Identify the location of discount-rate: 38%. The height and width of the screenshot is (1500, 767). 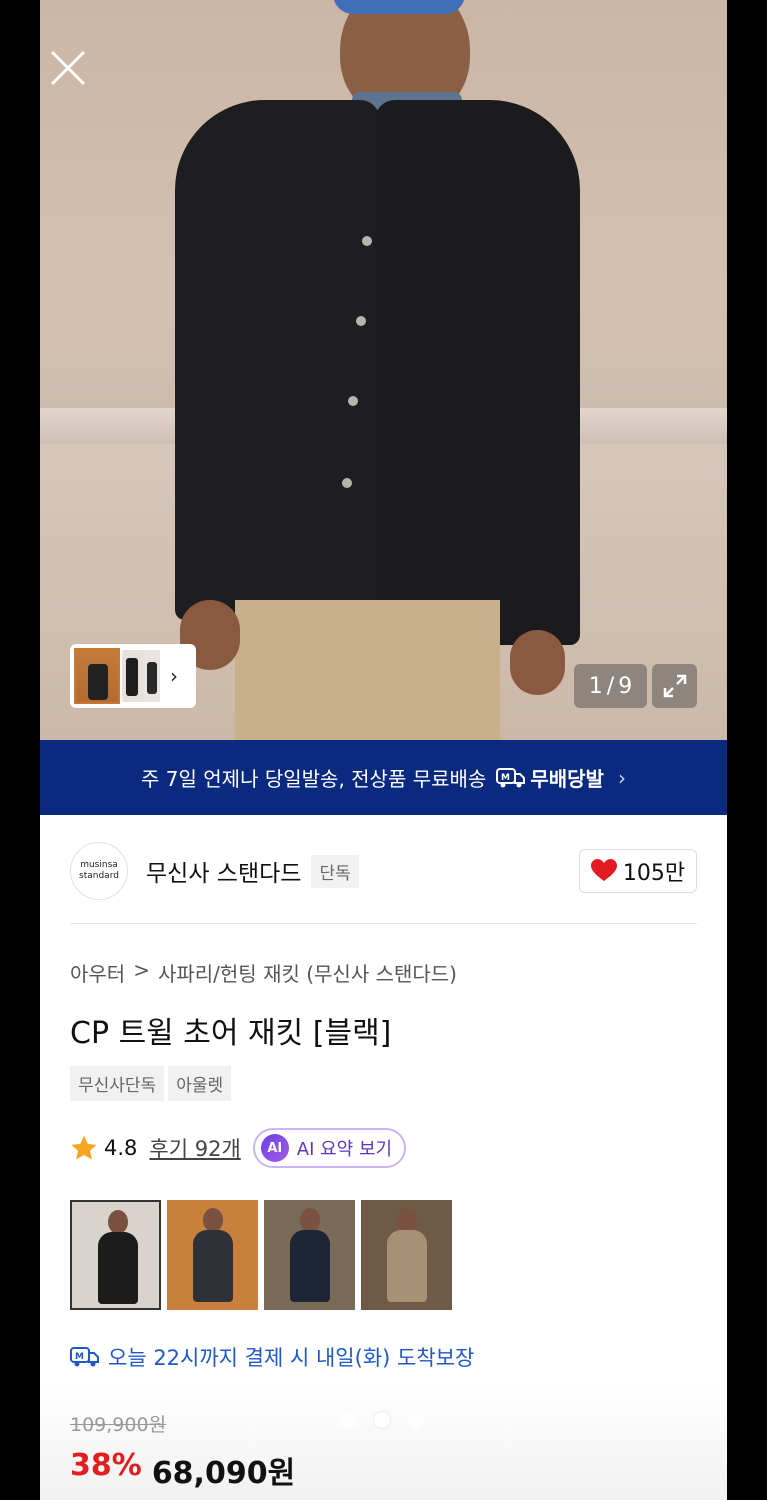
(106, 1465).